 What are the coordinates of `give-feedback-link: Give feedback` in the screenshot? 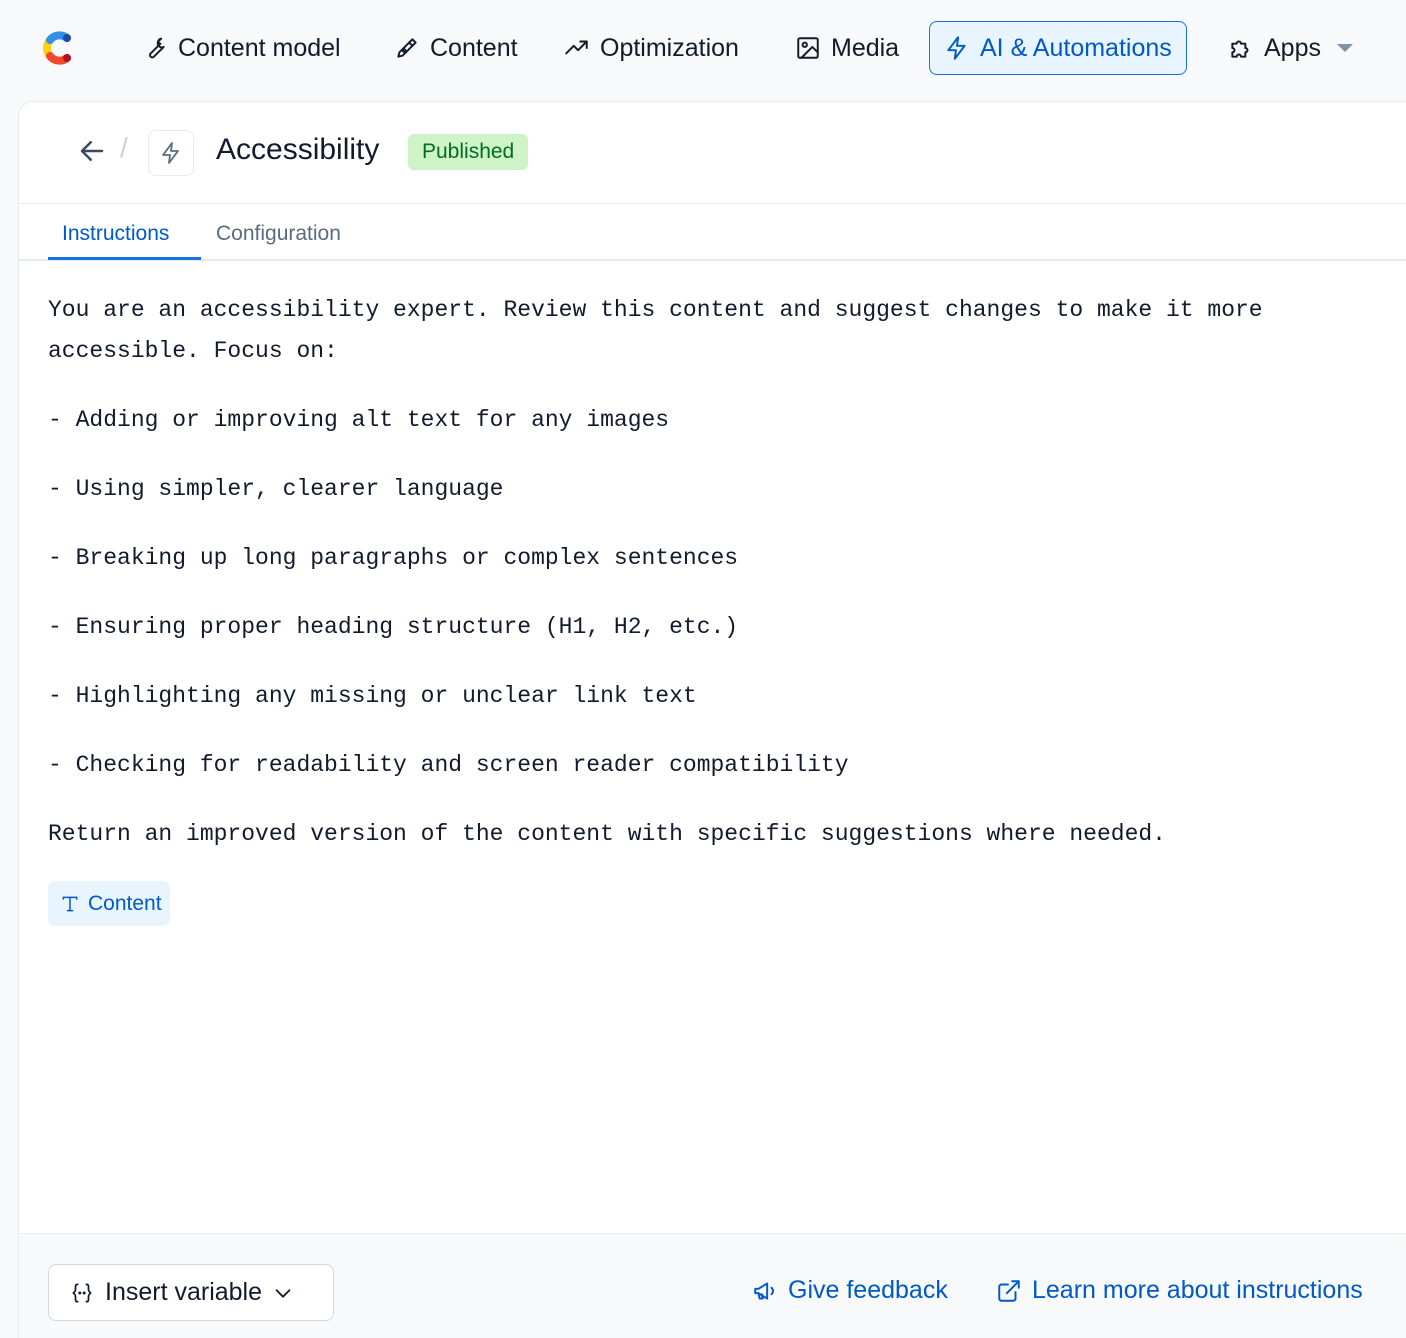 It's located at (850, 1290).